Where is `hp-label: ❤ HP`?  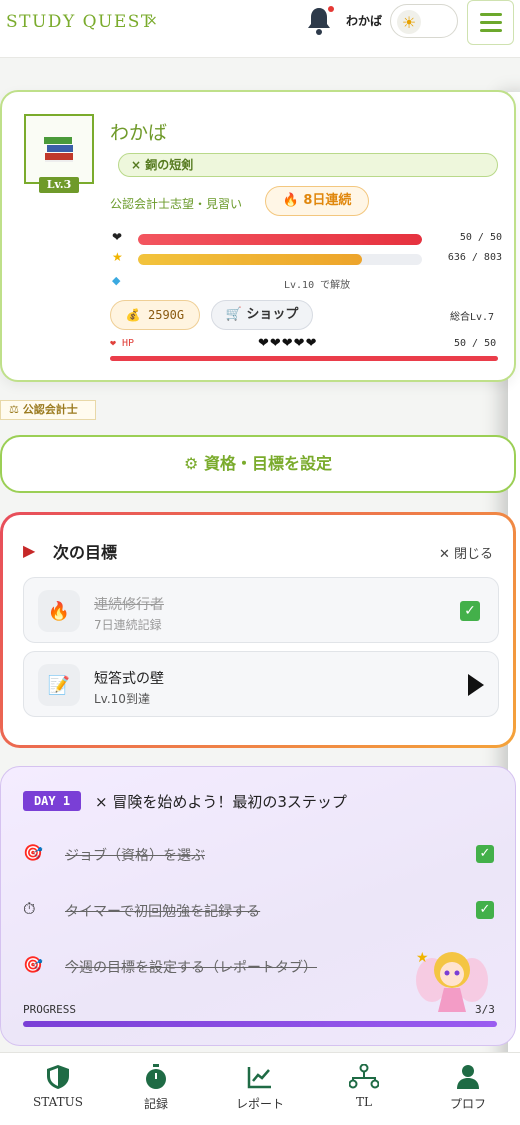 hp-label: ❤ HP is located at coordinates (122, 343).